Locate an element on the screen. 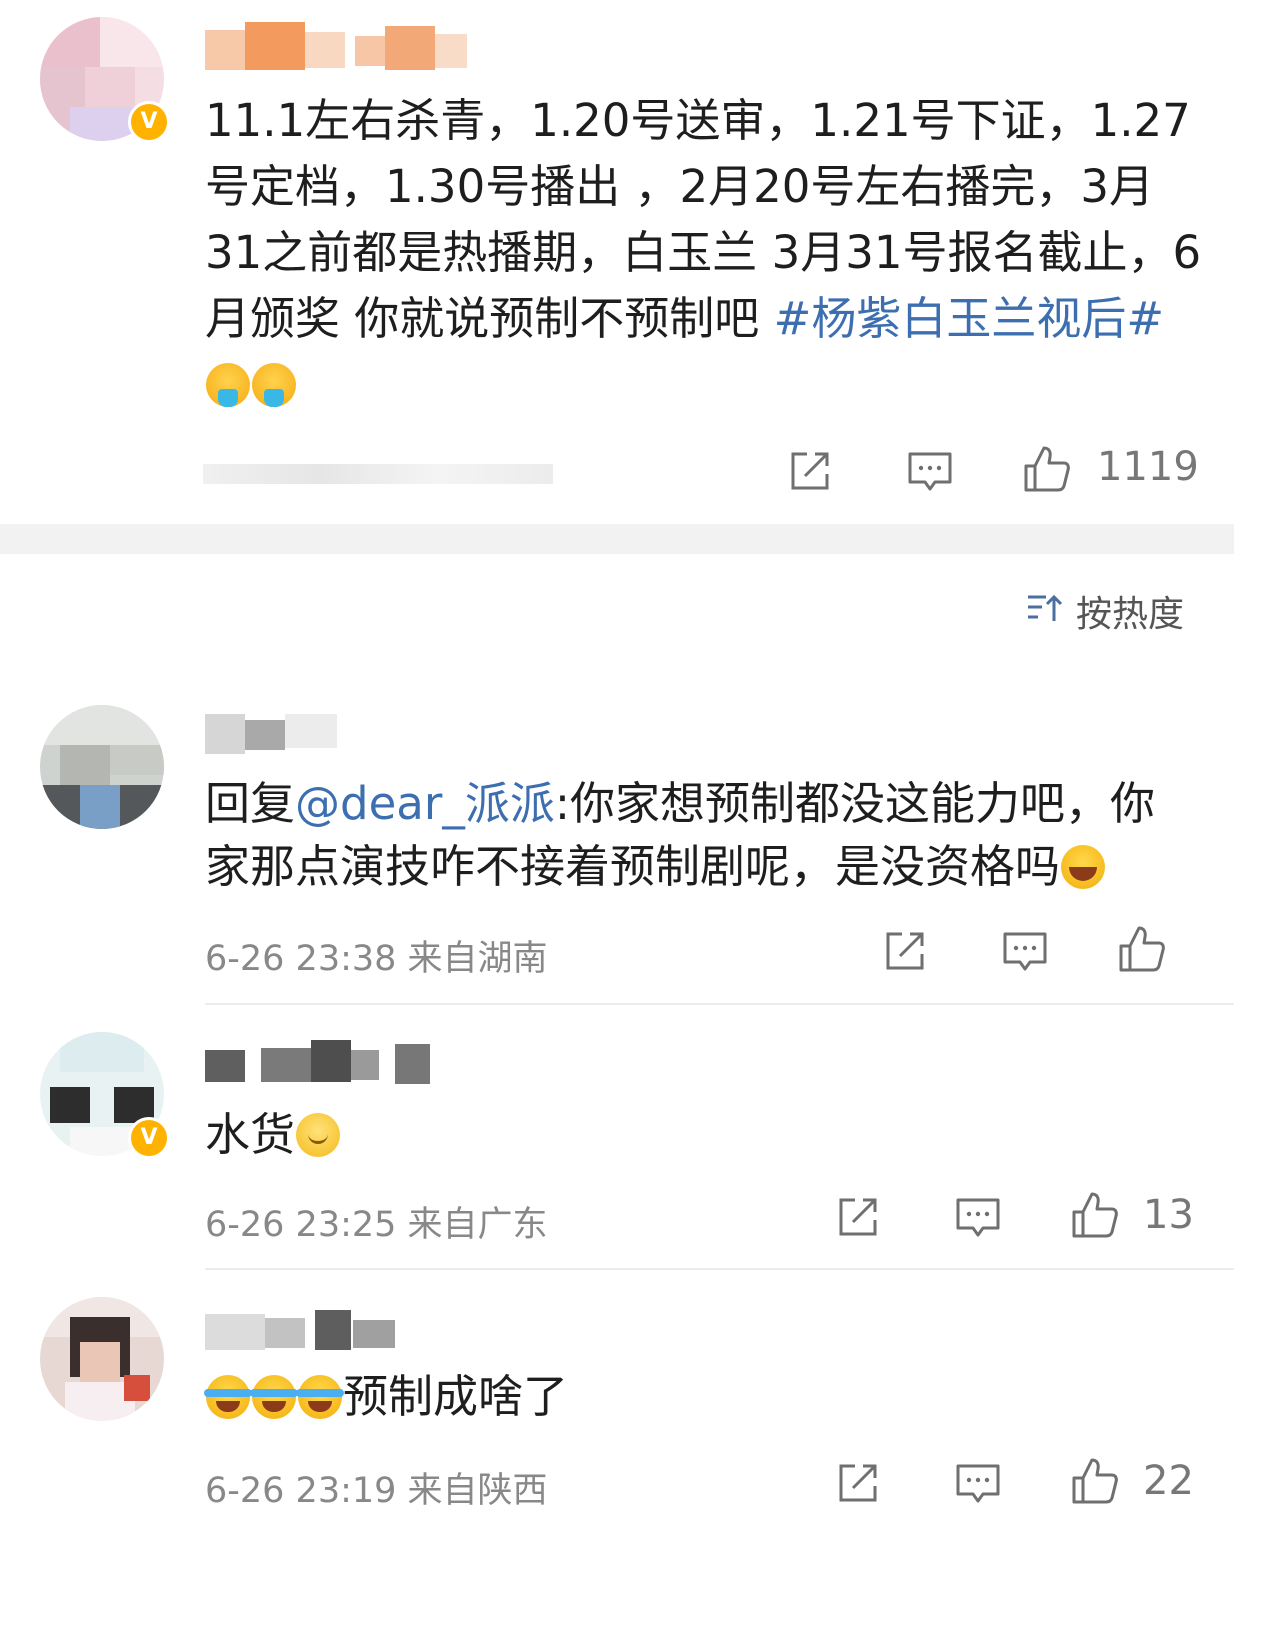  comment-content: 预制成啥了 is located at coordinates (386, 1396).